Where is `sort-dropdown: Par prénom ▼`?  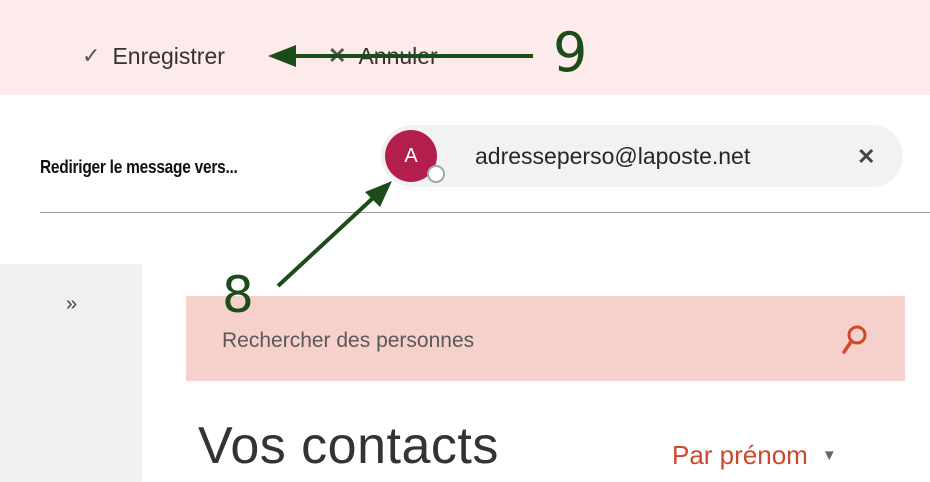
sort-dropdown: Par prénom ▼ is located at coordinates (754, 455).